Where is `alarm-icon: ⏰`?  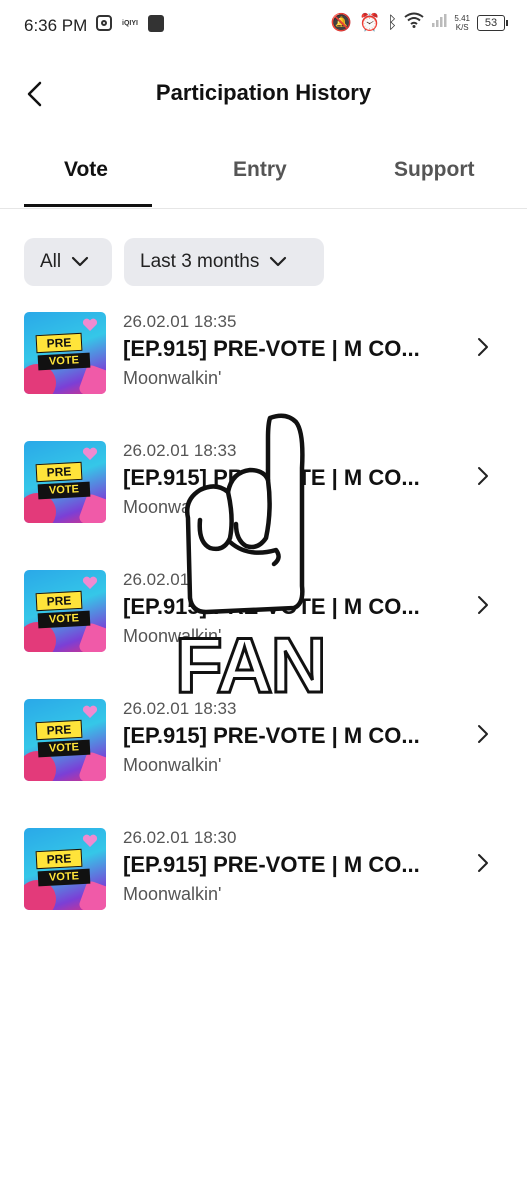 alarm-icon: ⏰ is located at coordinates (370, 22).